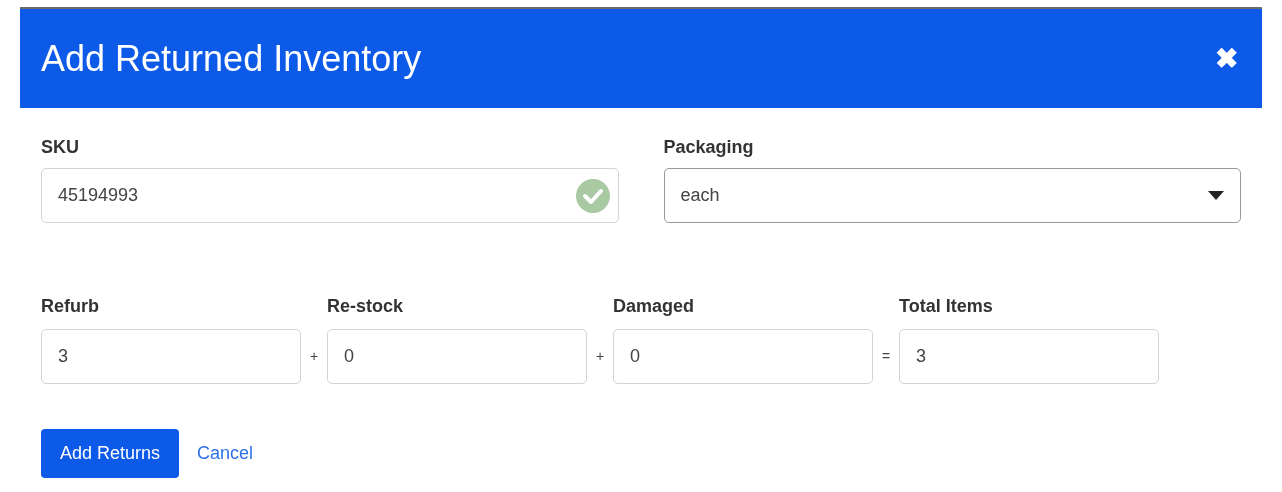  I want to click on field-label: Total Items, so click(946, 306).